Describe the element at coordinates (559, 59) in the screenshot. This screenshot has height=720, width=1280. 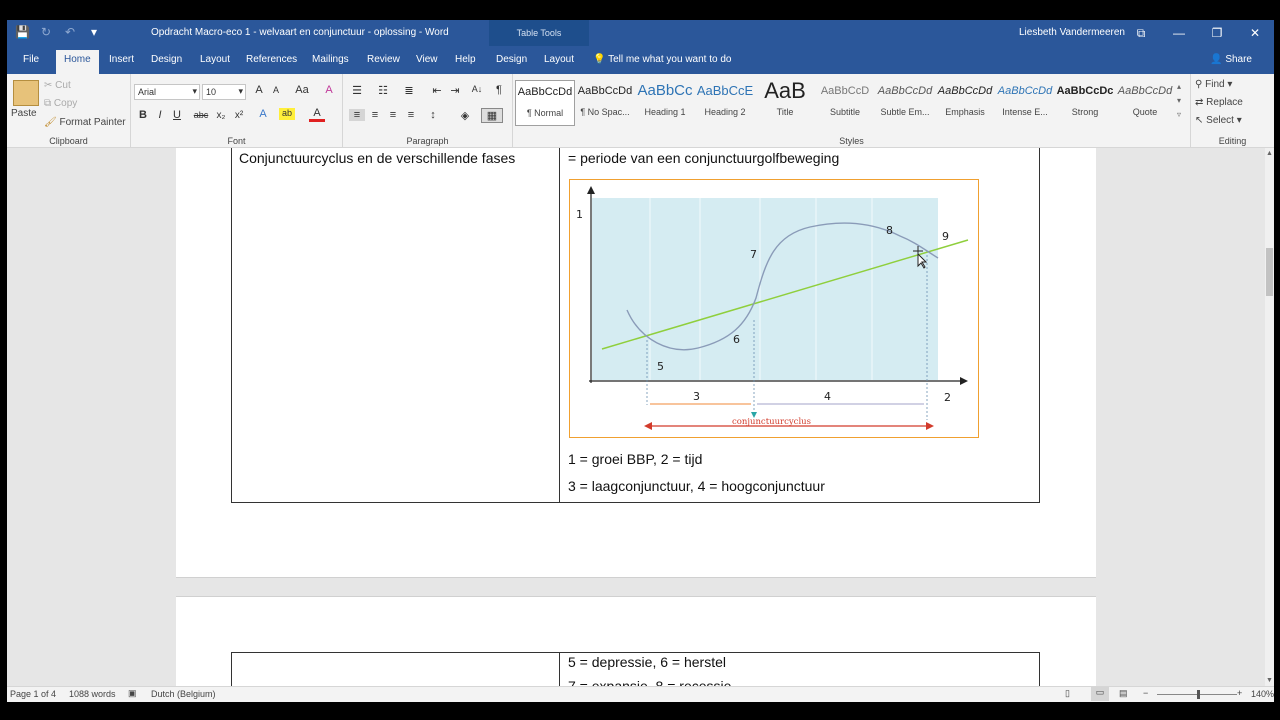
I see `tab-table-layout: Layout` at that location.